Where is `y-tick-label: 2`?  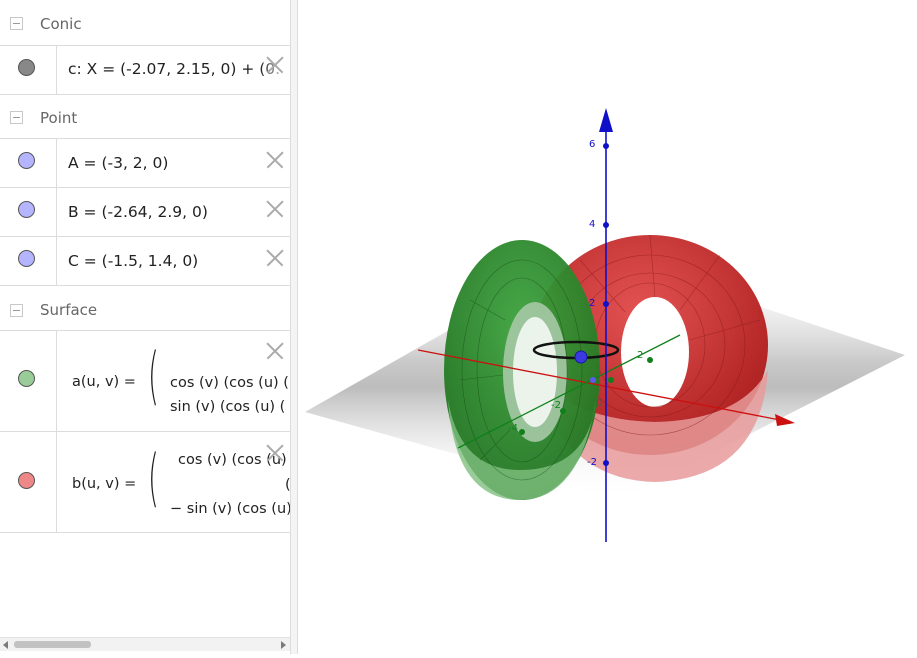
y-tick-label: 2 is located at coordinates (640, 355).